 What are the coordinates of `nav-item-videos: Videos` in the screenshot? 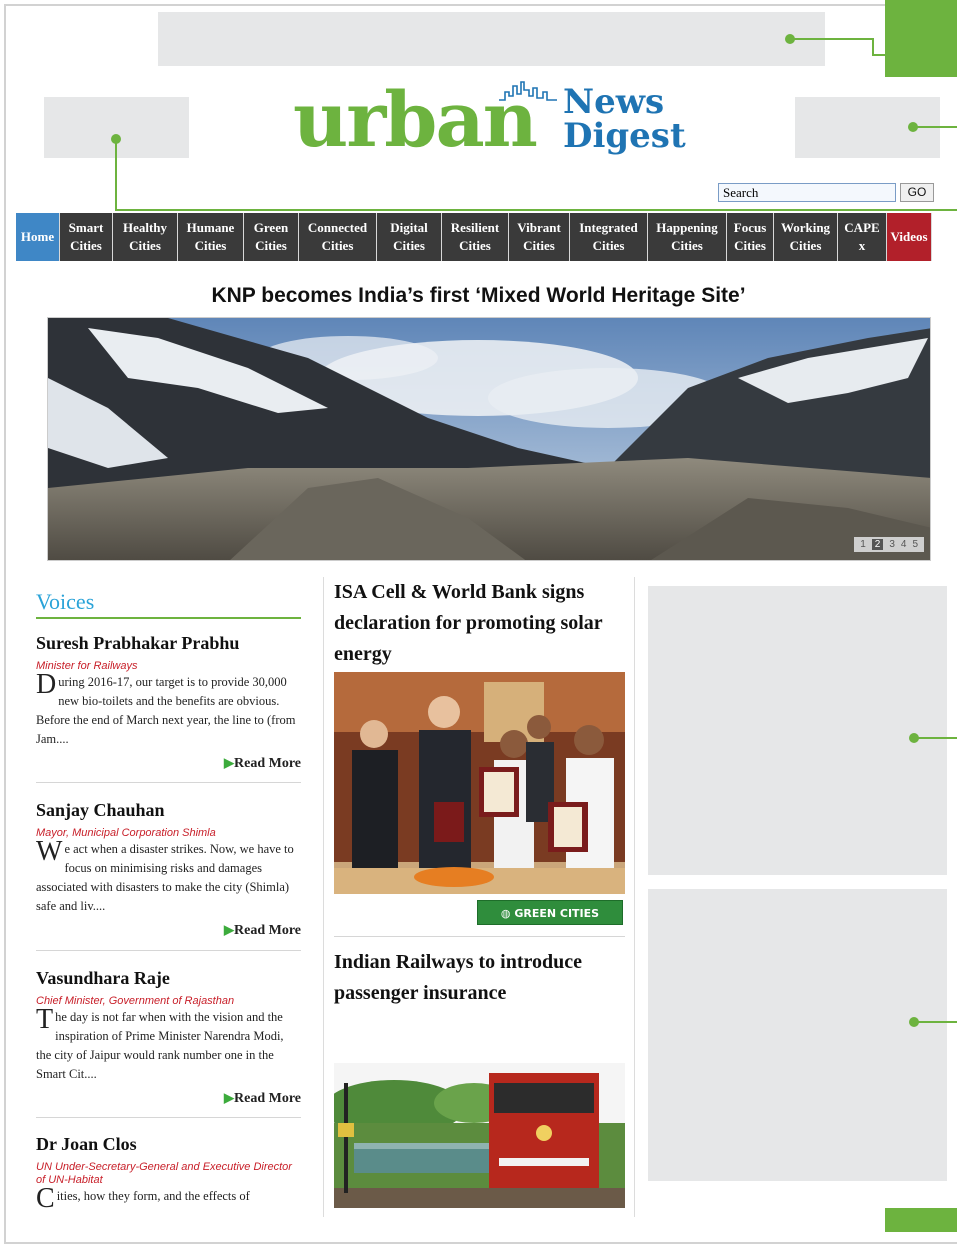 It's located at (909, 237).